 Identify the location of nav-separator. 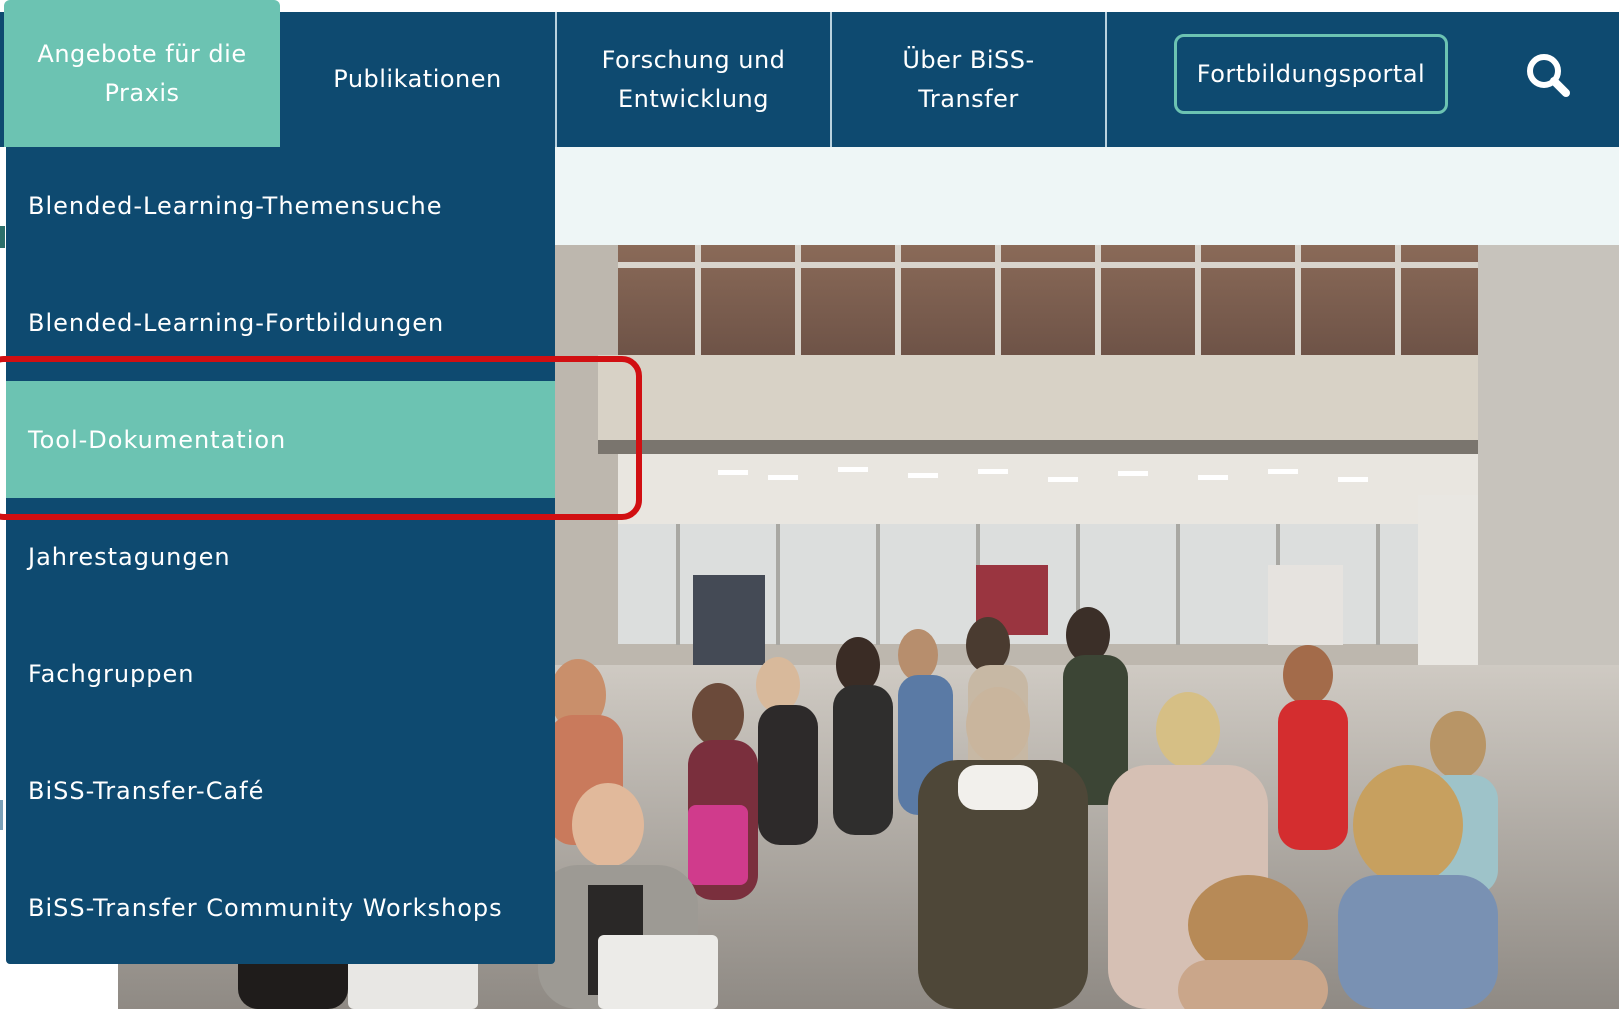
(1106, 79).